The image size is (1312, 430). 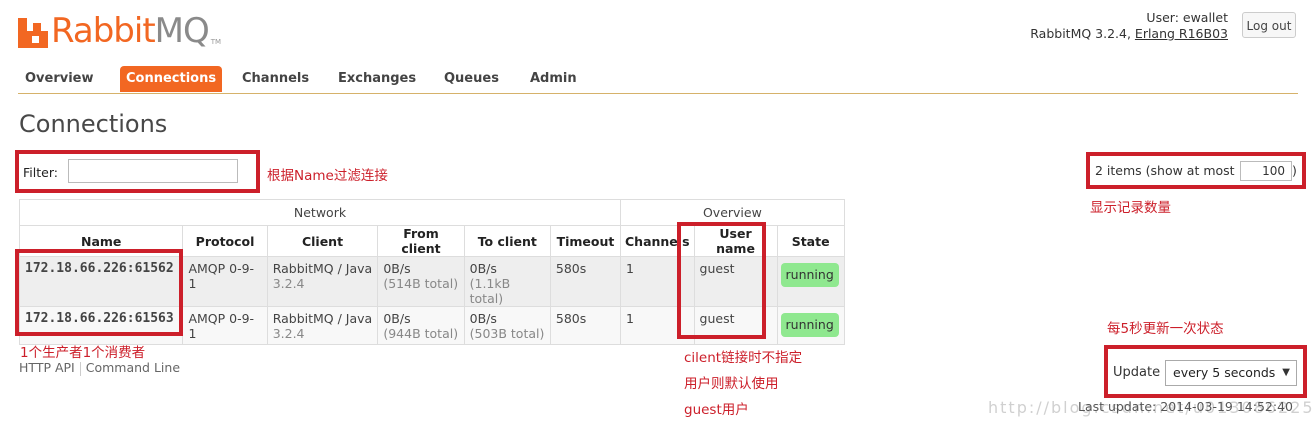 What do you see at coordinates (1129, 33) in the screenshot?
I see `version-info: RabbitMQ 3.2.4, Erlang R16B03` at bounding box center [1129, 33].